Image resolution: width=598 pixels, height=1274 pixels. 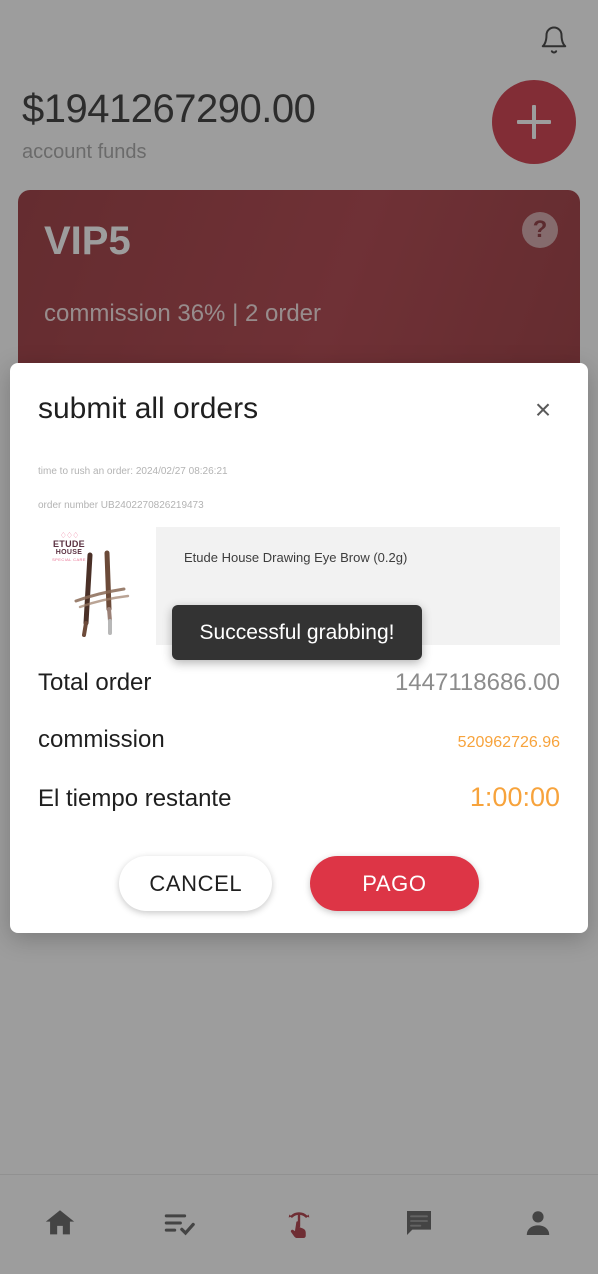 I want to click on close-icon: ×, so click(x=543, y=410).